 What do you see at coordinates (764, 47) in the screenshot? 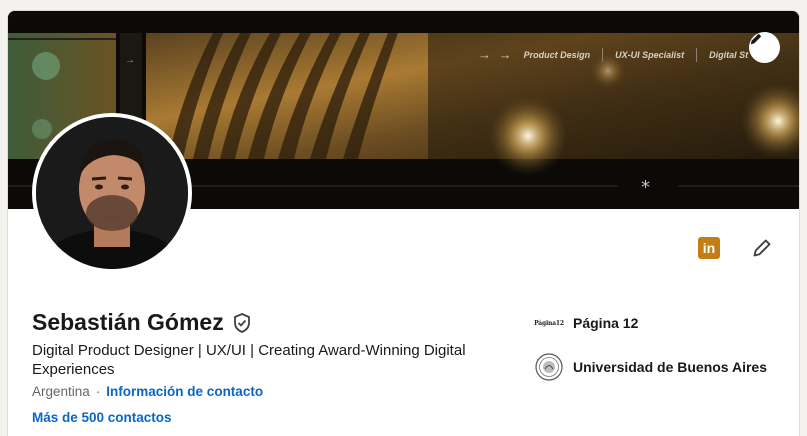
I see `edit-banner-button` at bounding box center [764, 47].